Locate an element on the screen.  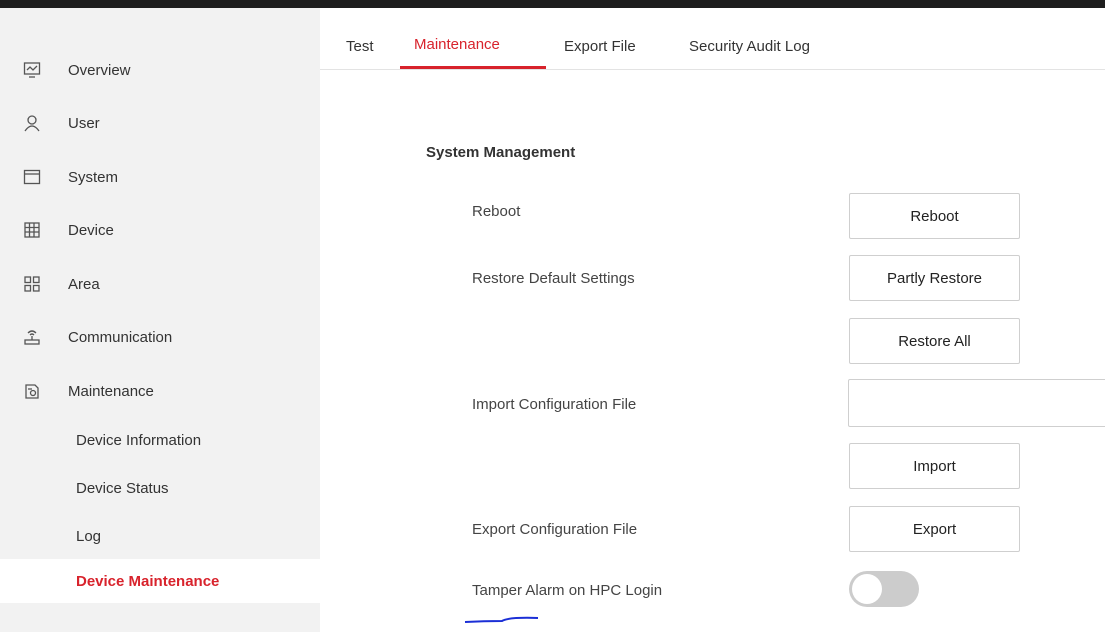
sidebar-item-system: System is located at coordinates (160, 177).